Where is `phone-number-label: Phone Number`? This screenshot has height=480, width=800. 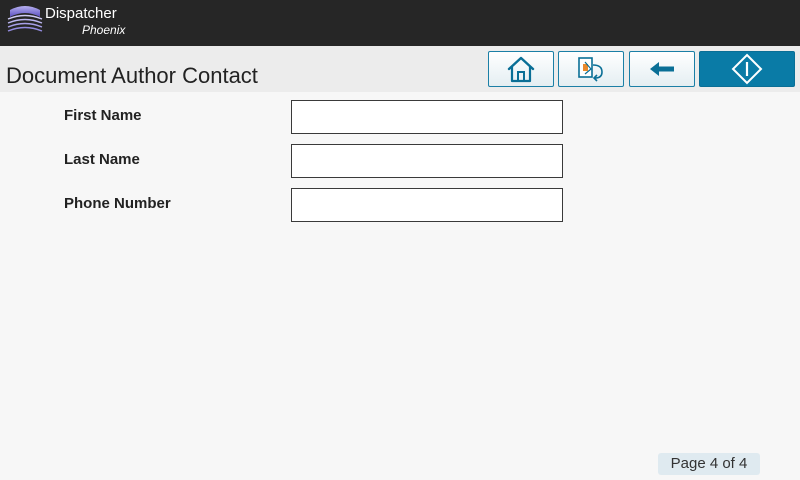 phone-number-label: Phone Number is located at coordinates (117, 203).